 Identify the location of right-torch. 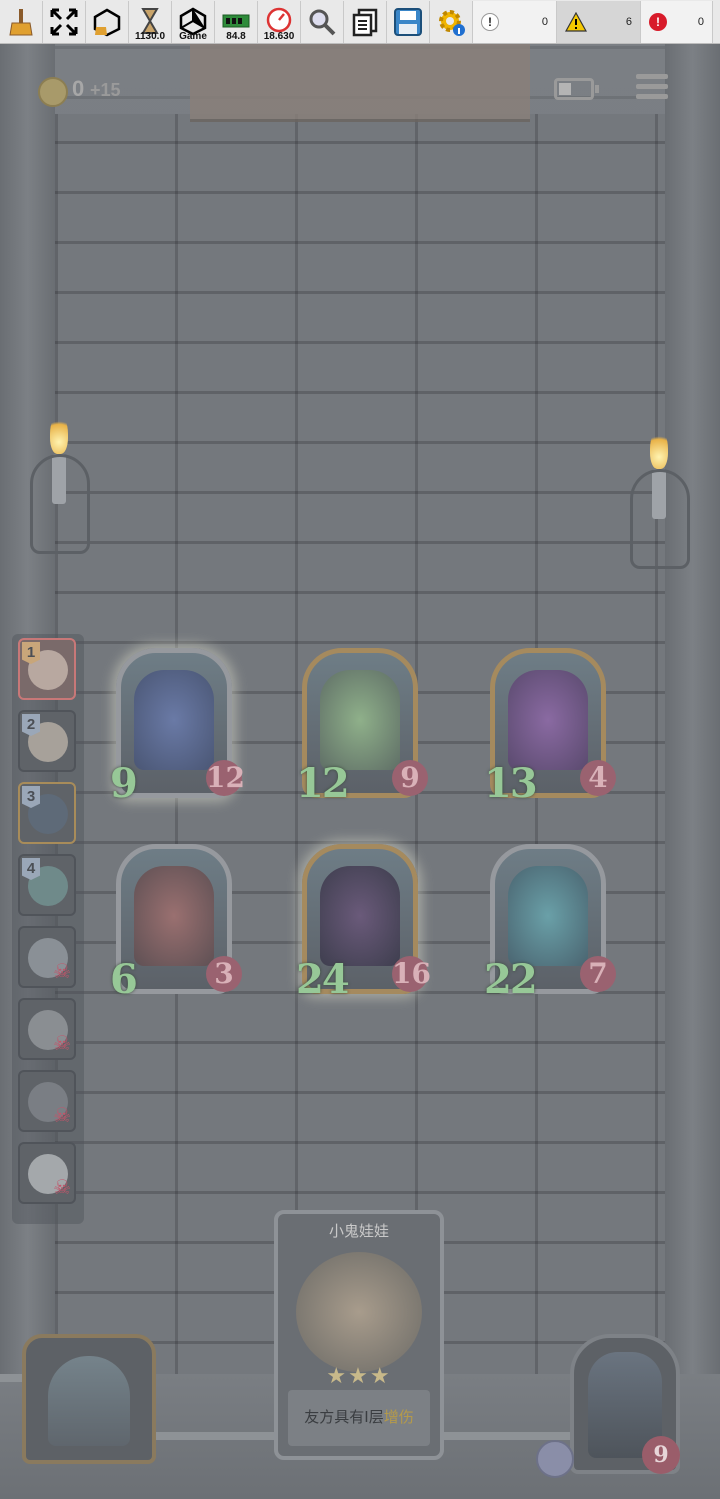
(660, 504).